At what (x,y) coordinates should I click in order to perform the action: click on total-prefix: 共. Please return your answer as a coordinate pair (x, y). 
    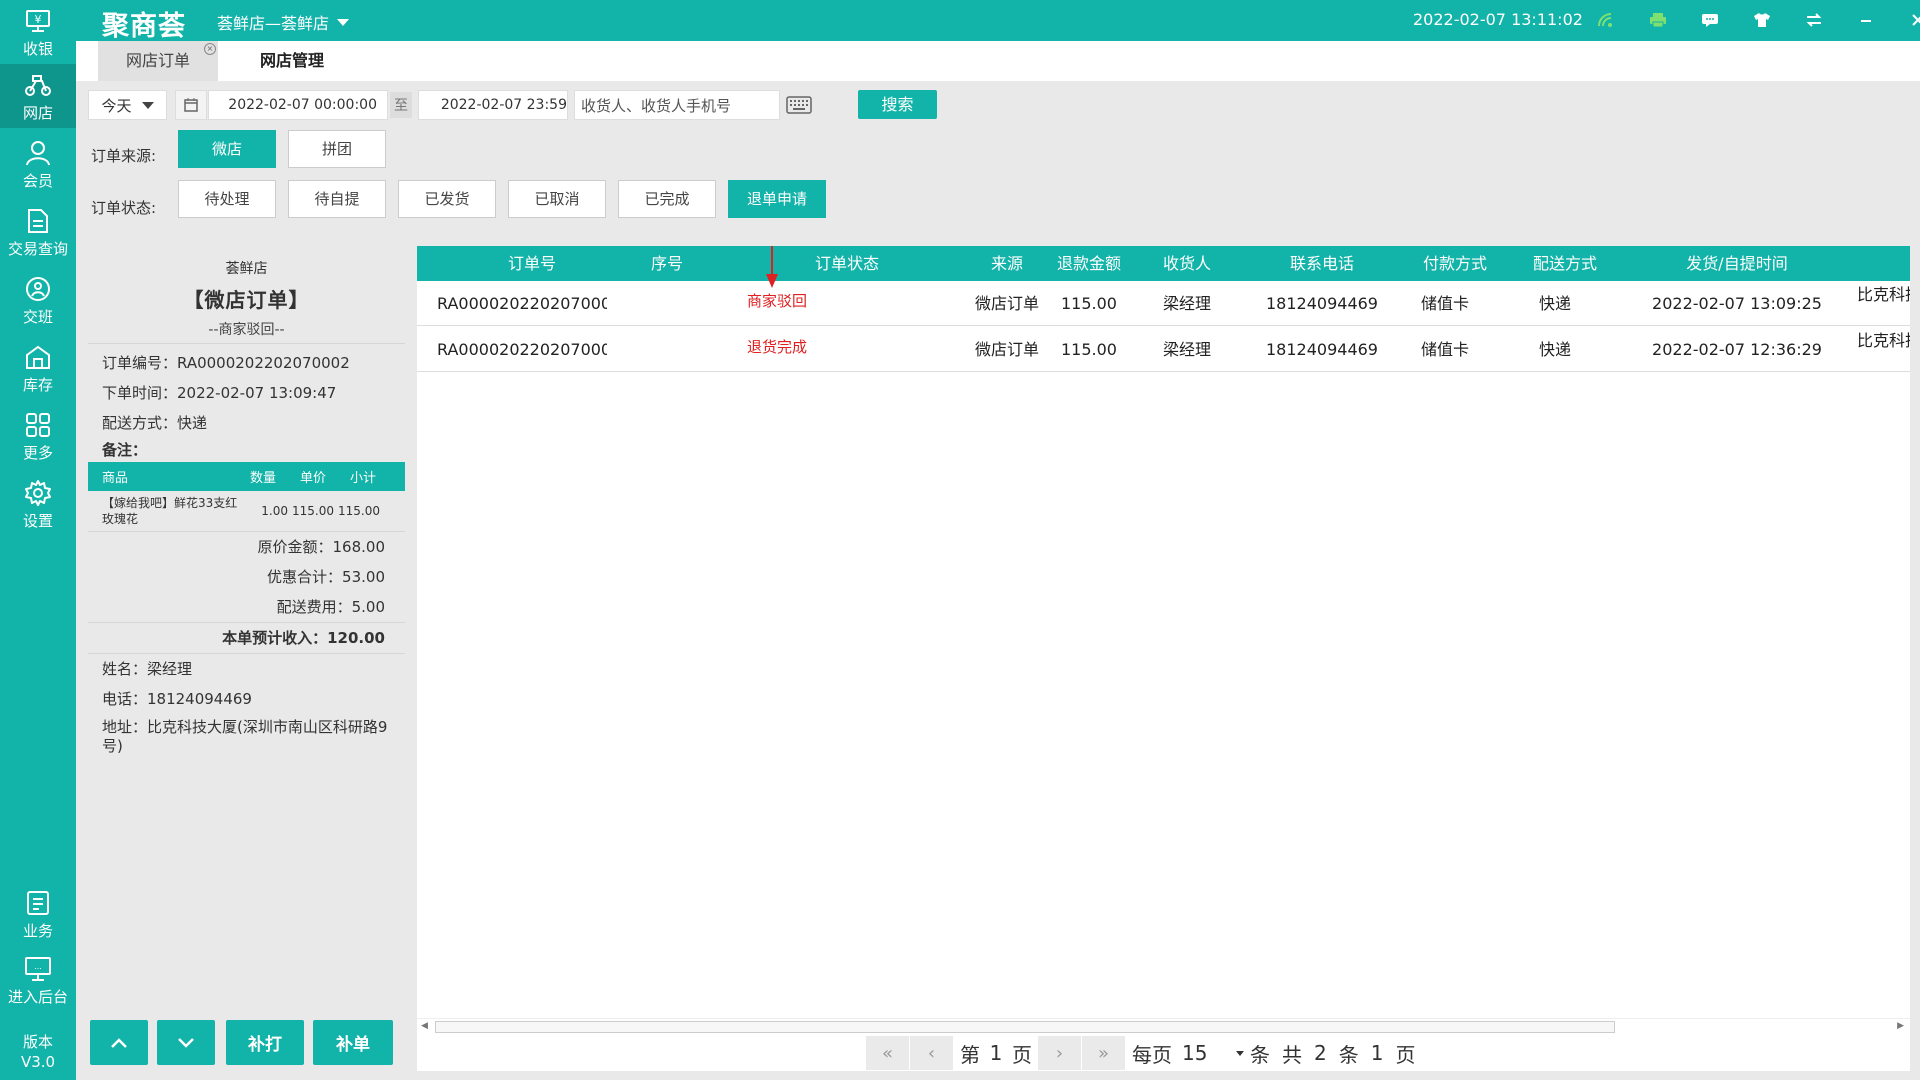
    Looking at the image, I should click on (1292, 1054).